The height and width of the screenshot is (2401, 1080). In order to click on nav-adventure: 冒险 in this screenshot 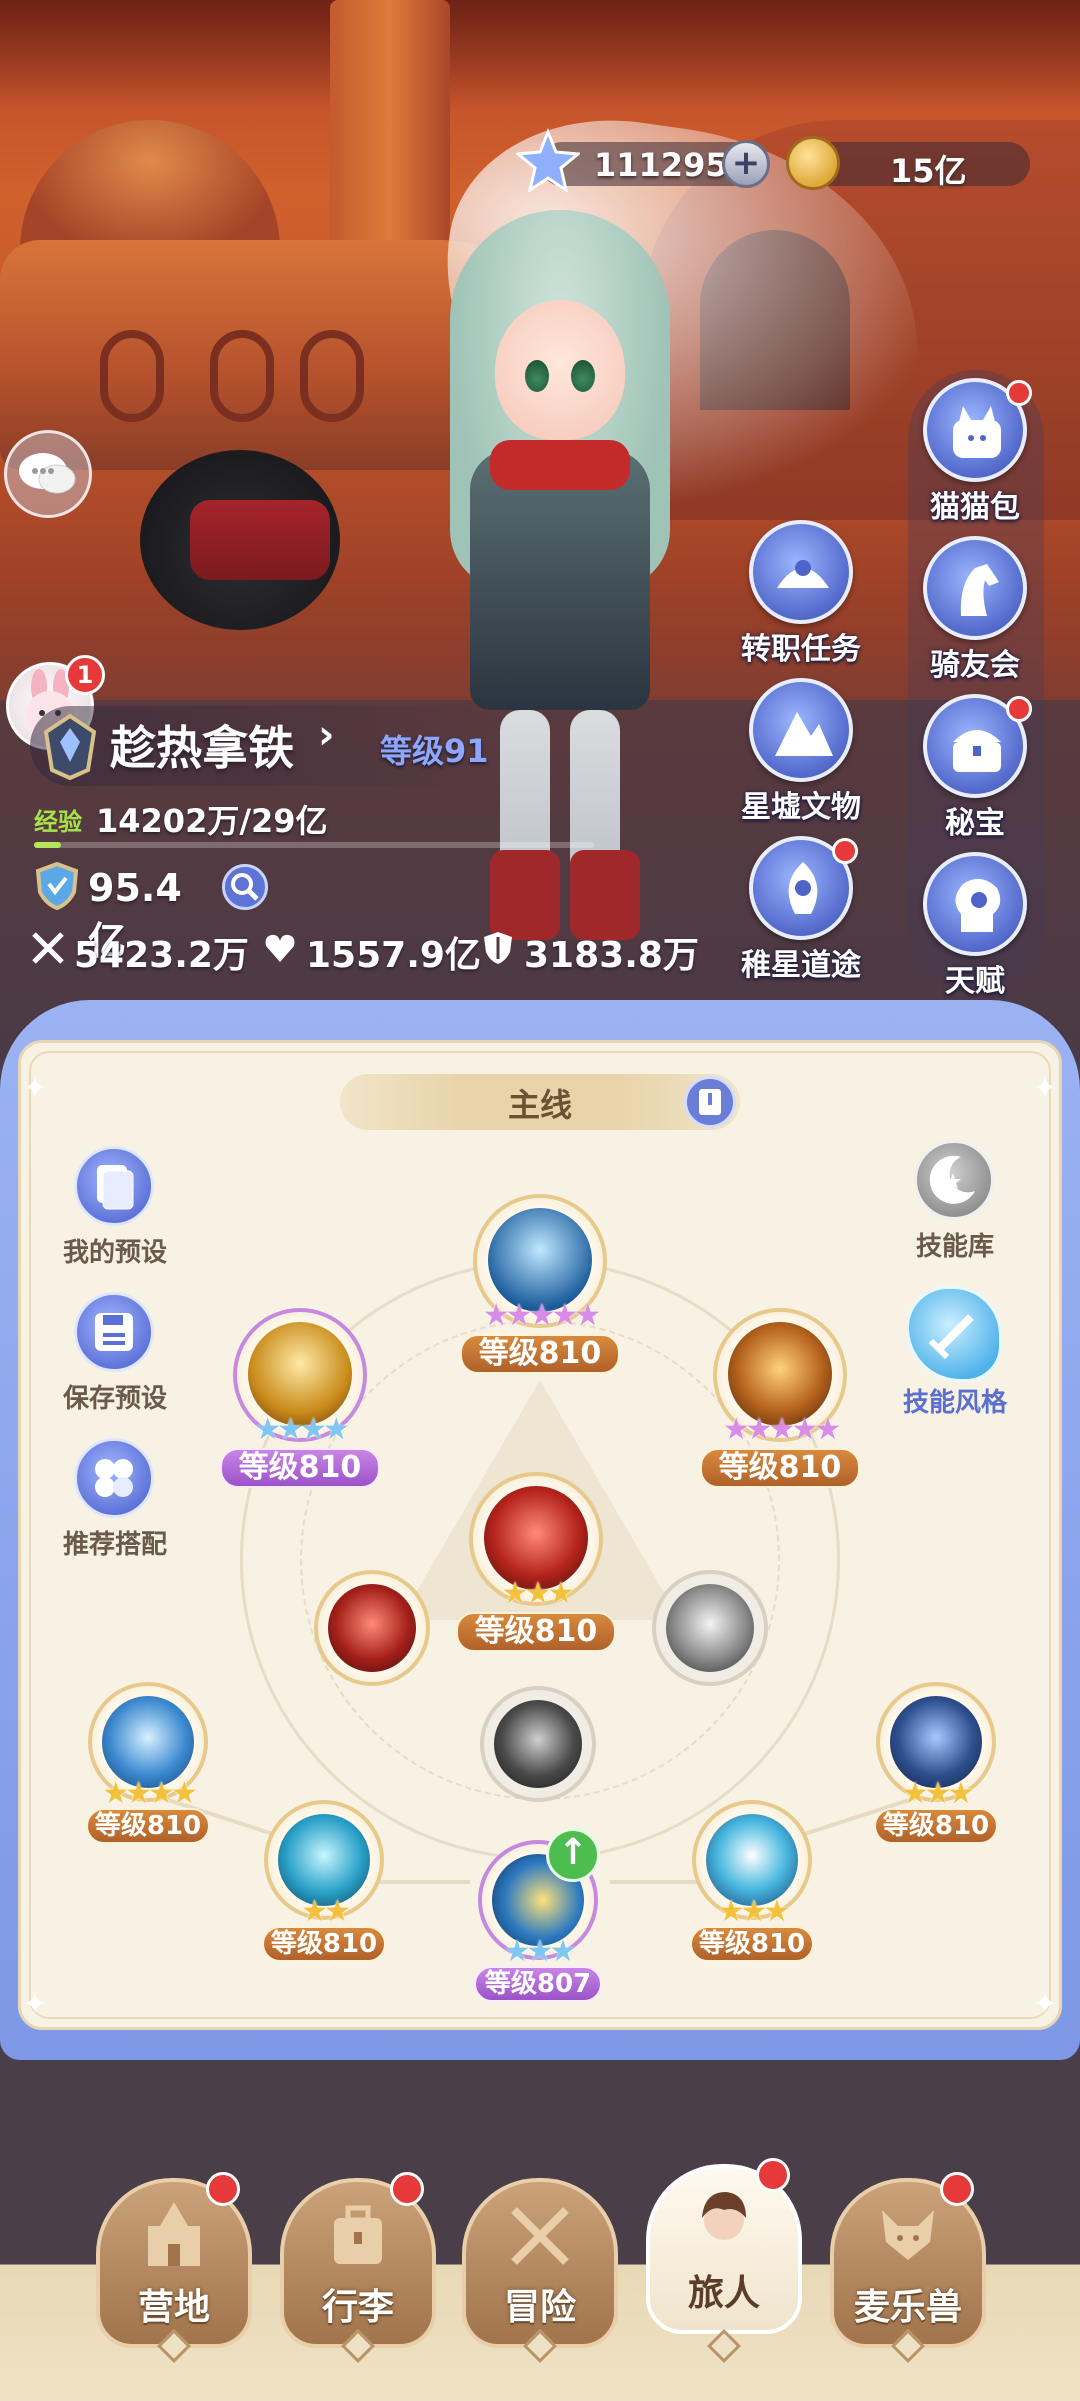, I will do `click(540, 2270)`.